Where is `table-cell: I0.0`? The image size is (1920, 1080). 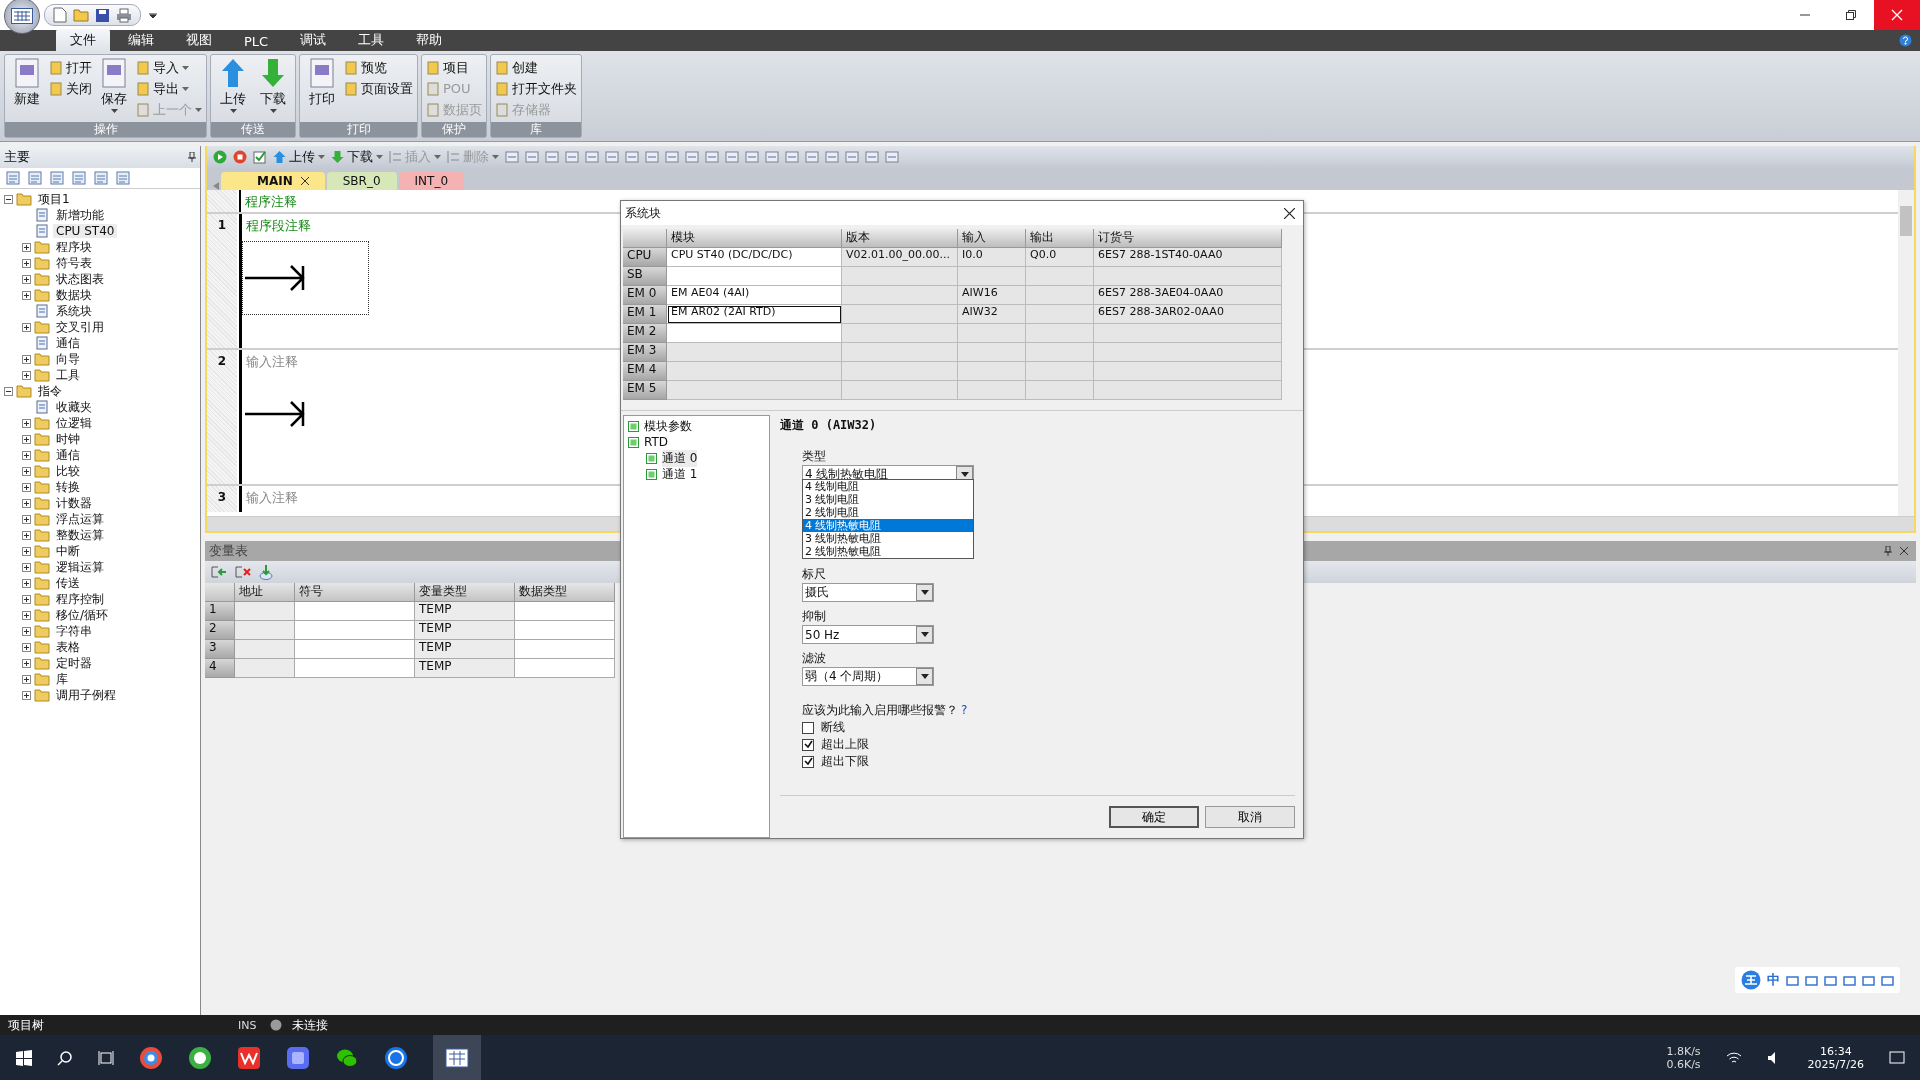
table-cell: I0.0 is located at coordinates (992, 257).